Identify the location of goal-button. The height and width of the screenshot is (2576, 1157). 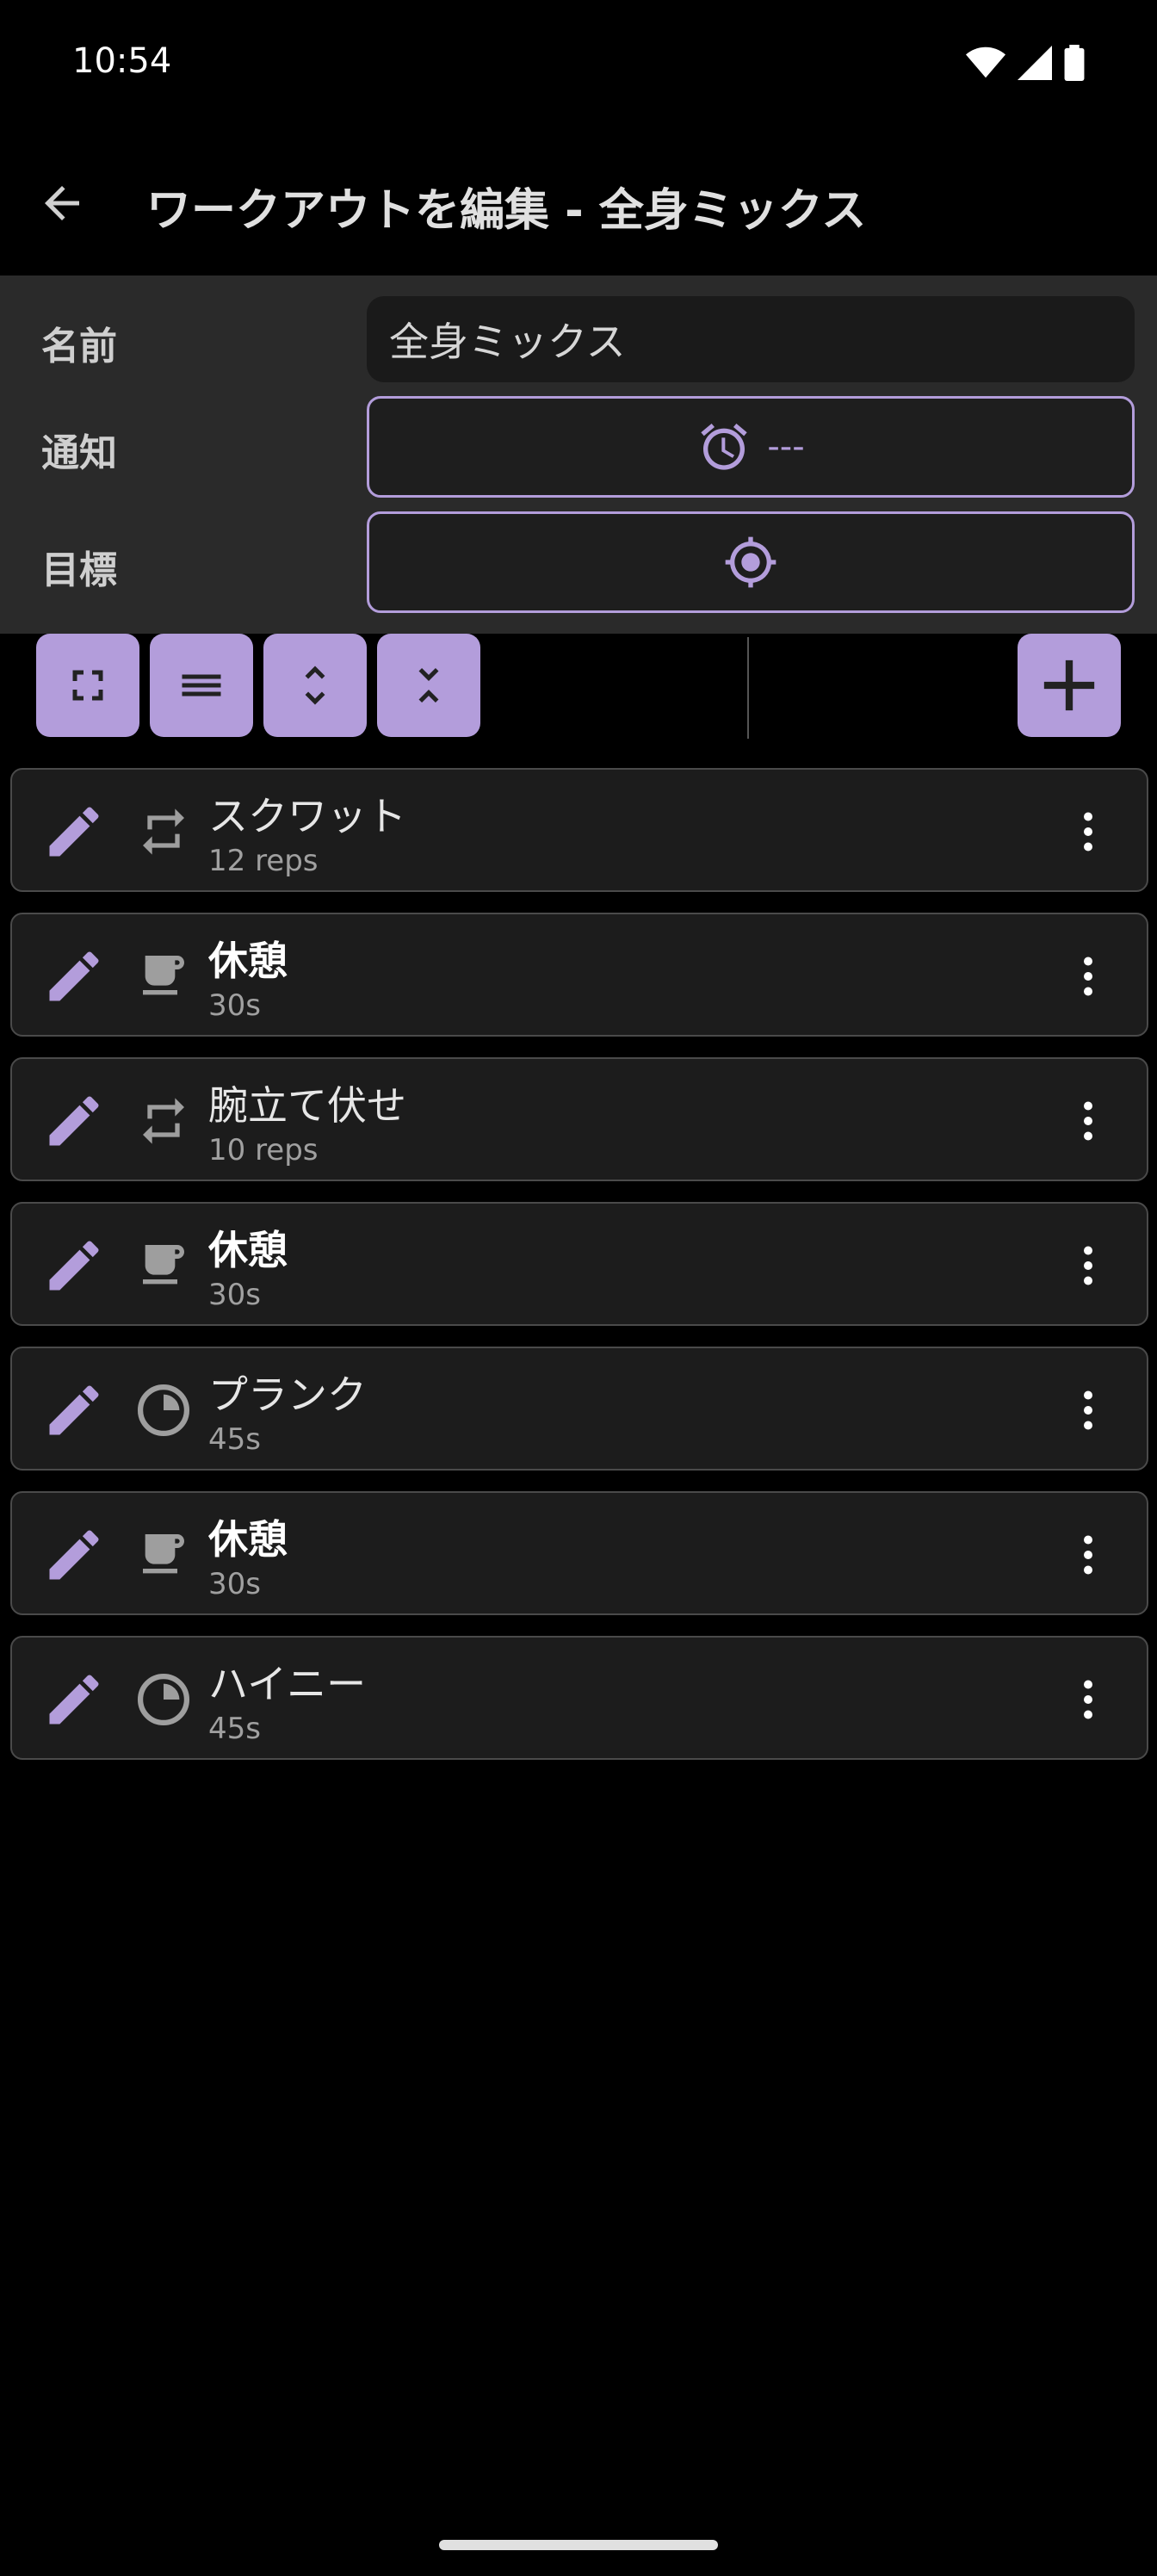
(751, 562).